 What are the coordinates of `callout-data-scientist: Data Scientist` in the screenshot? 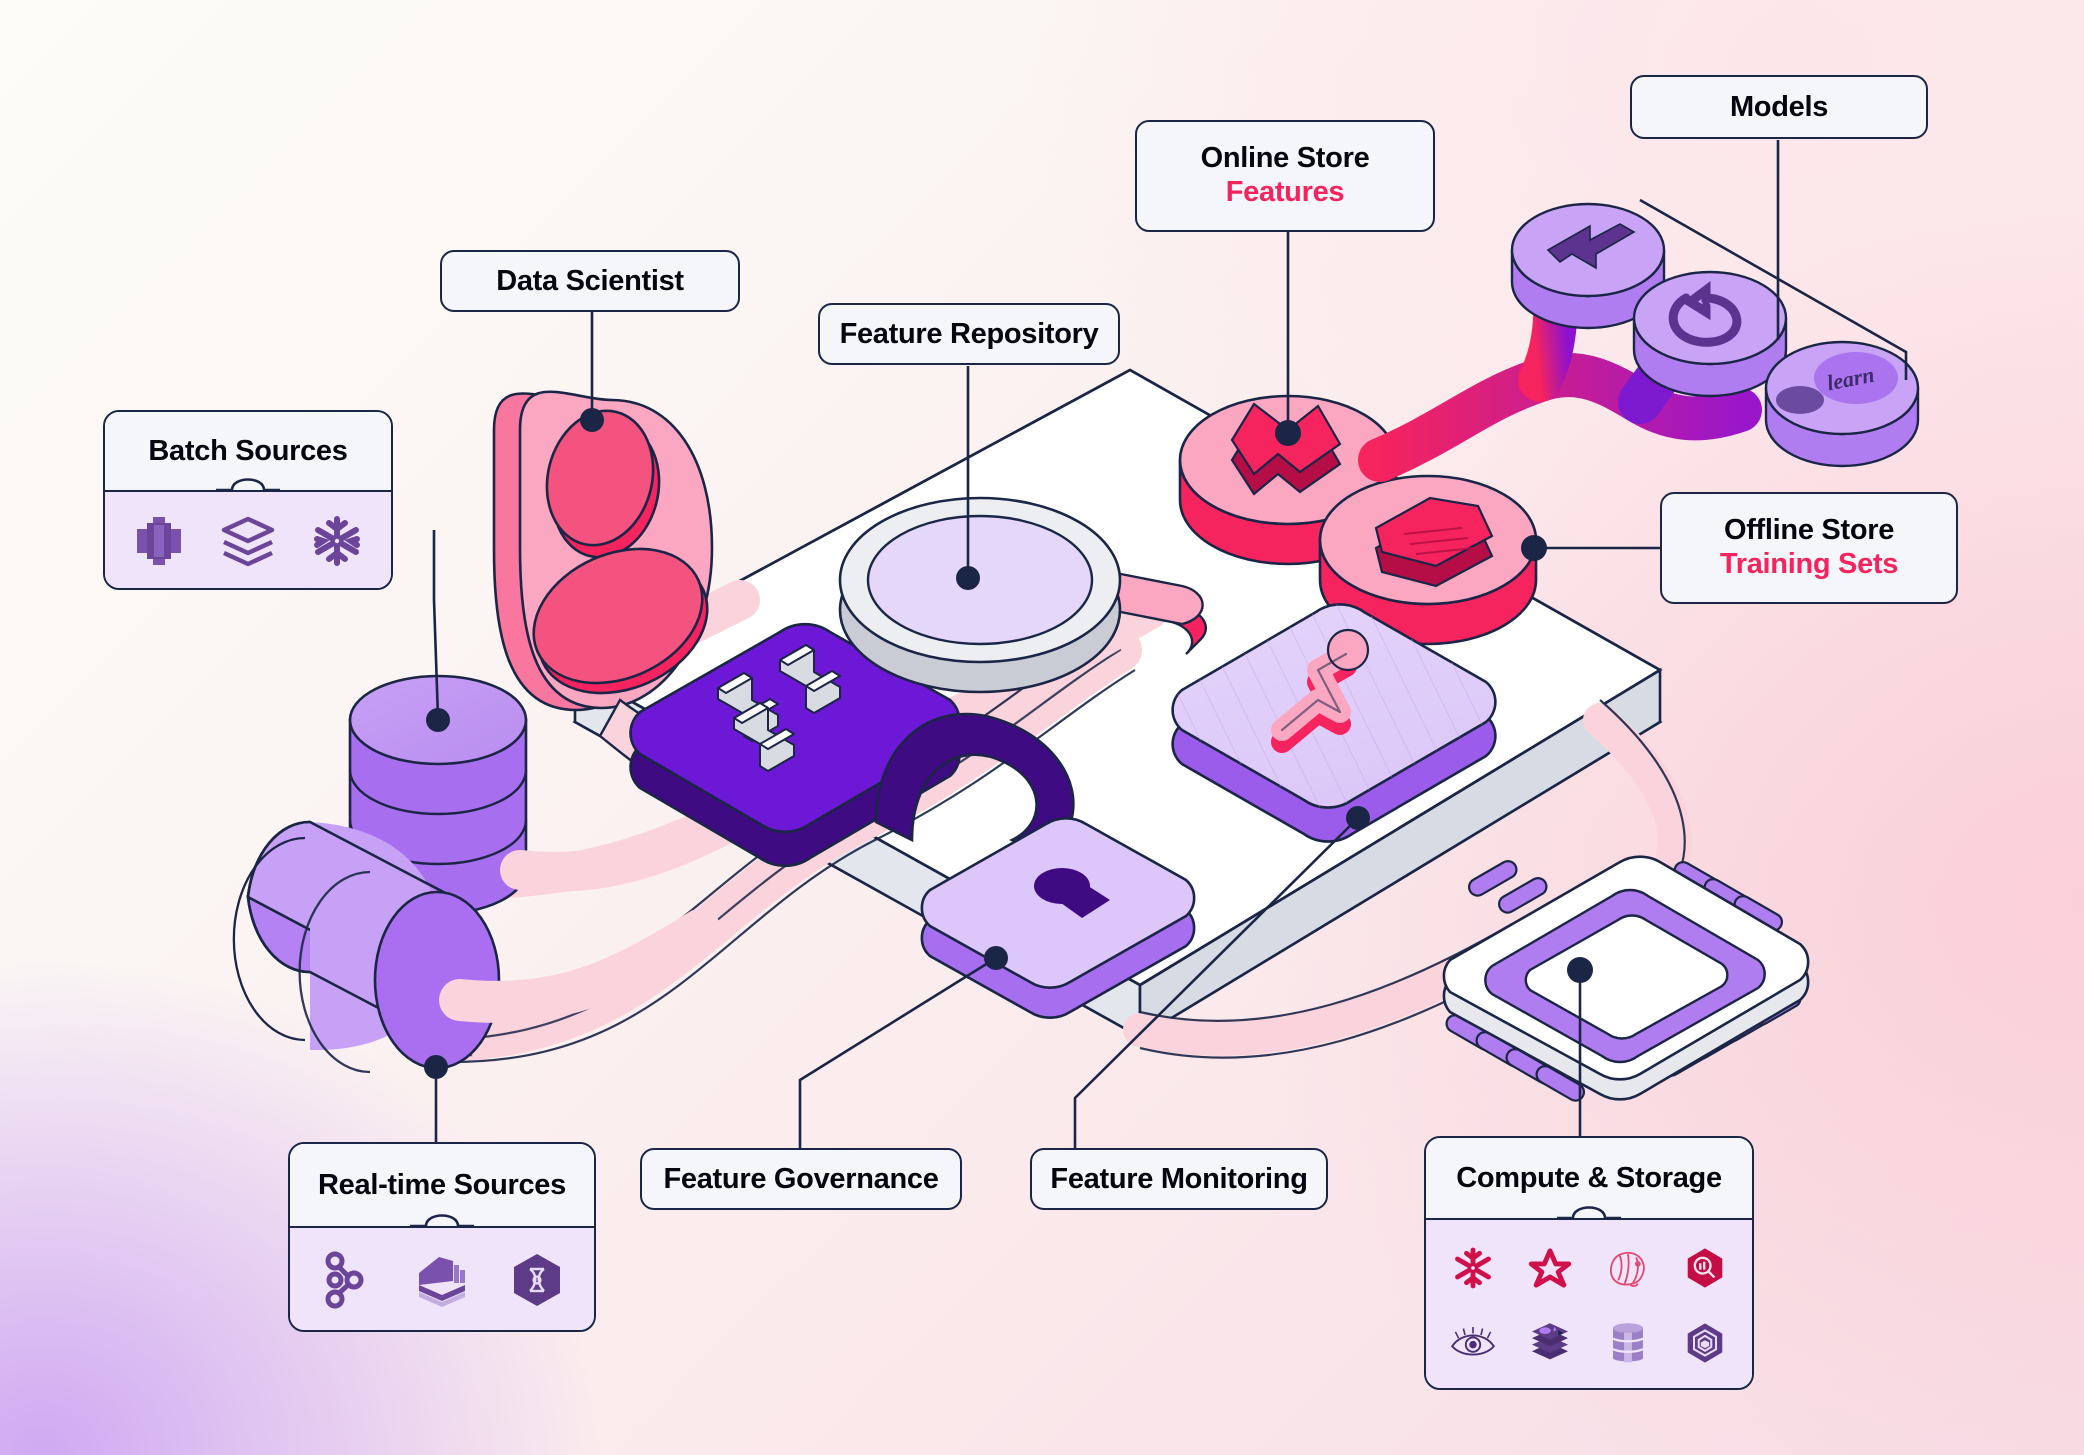 It's located at (590, 281).